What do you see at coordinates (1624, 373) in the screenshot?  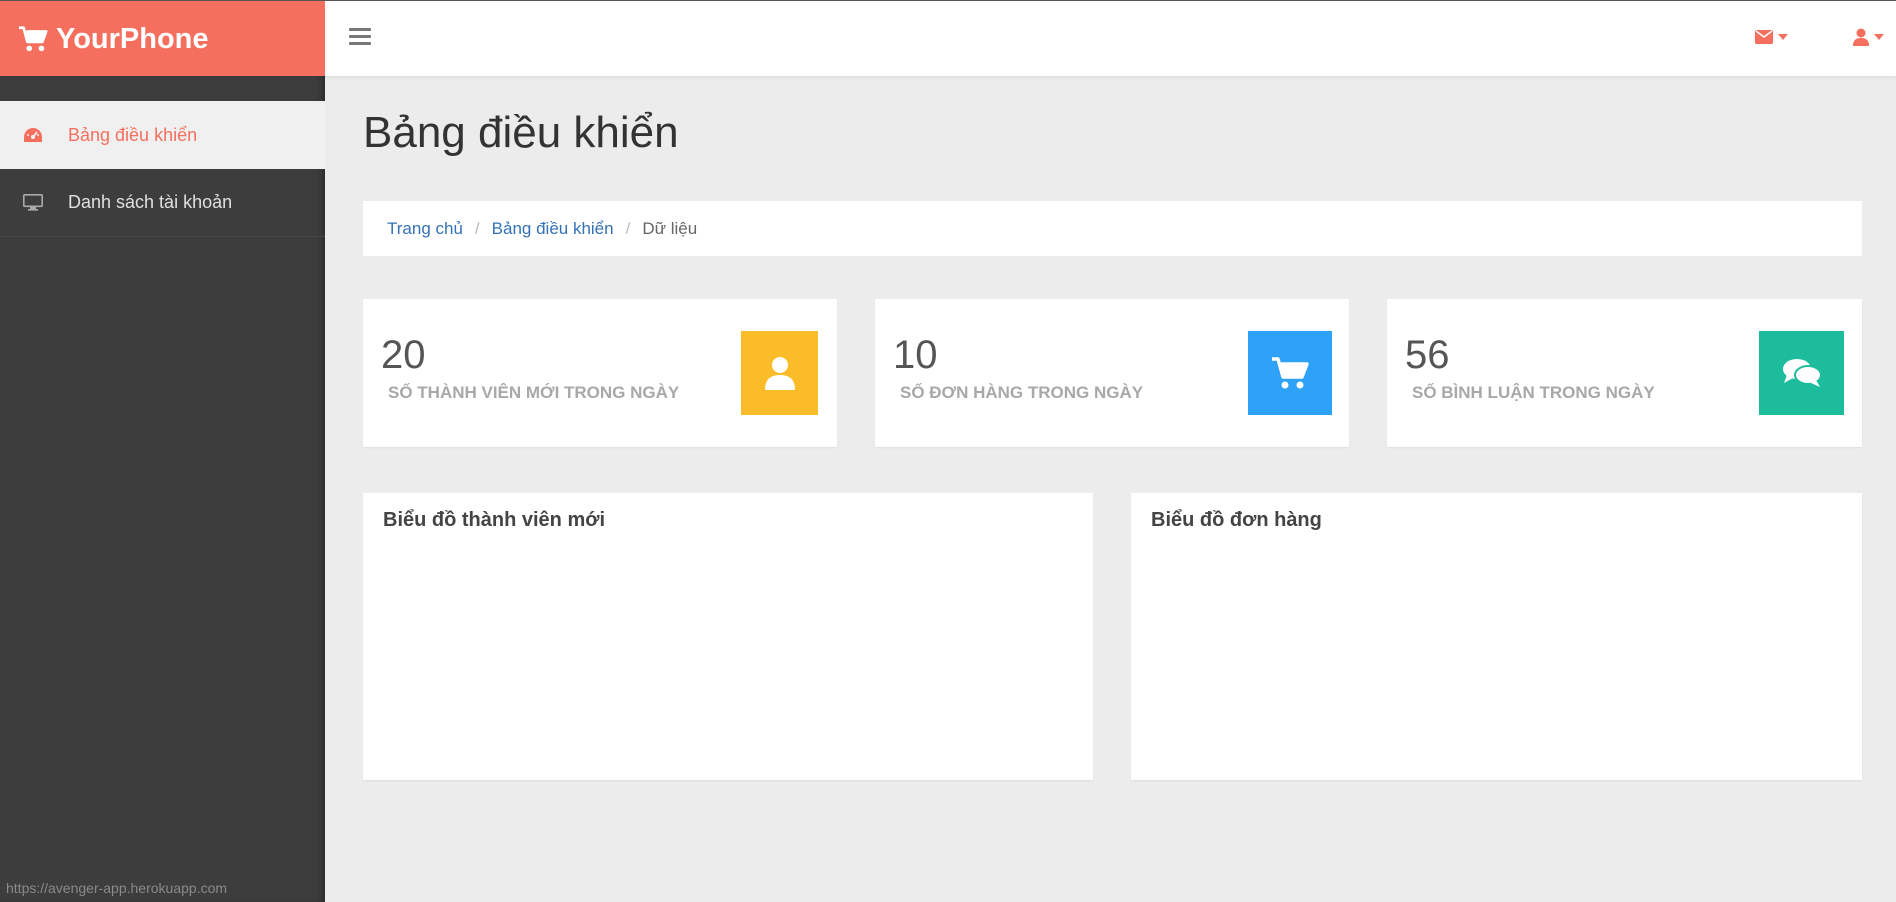 I see `stat-card-comments: 56 SỐ BÌNH LUẬN TRONG NGÀY` at bounding box center [1624, 373].